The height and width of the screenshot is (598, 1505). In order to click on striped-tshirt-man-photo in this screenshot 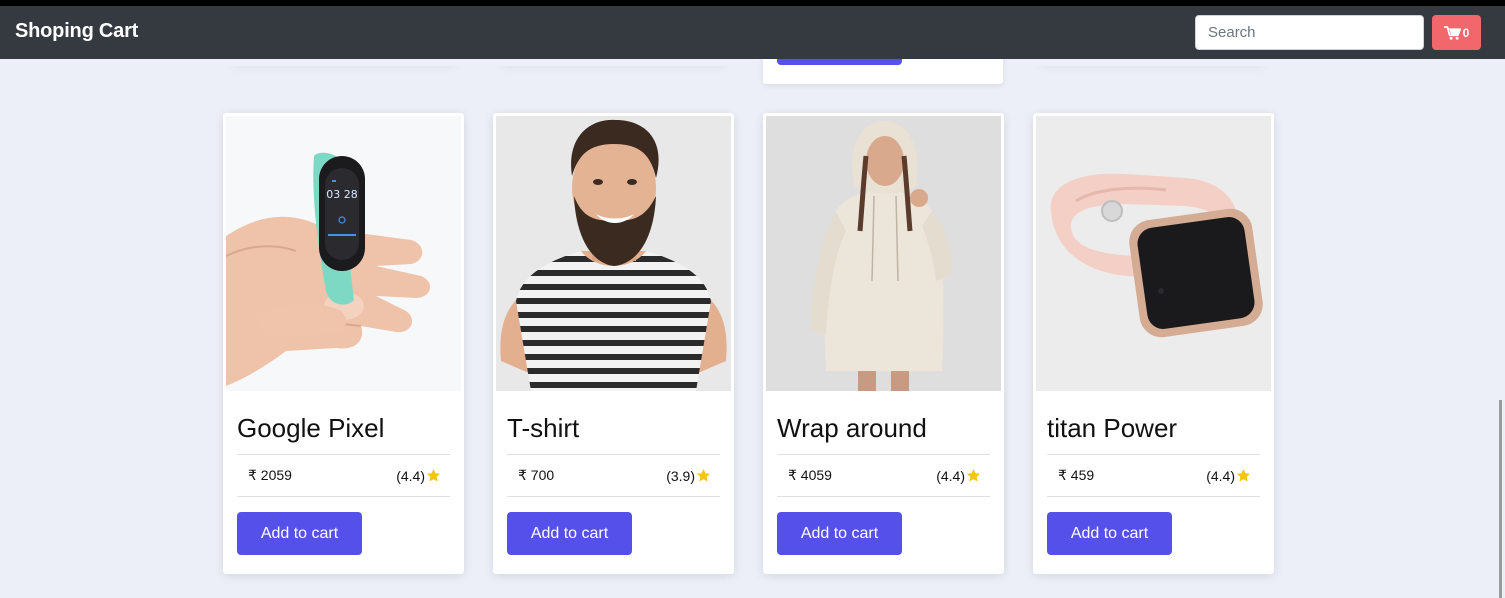, I will do `click(613, 253)`.